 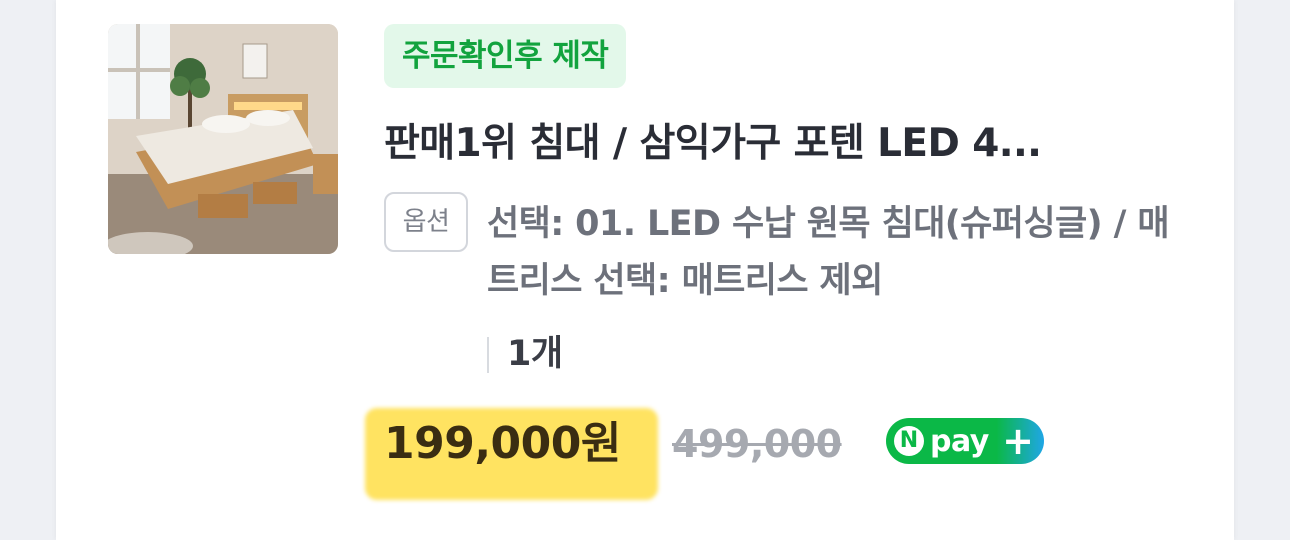 What do you see at coordinates (426, 222) in the screenshot?
I see `option-tag: 옵션` at bounding box center [426, 222].